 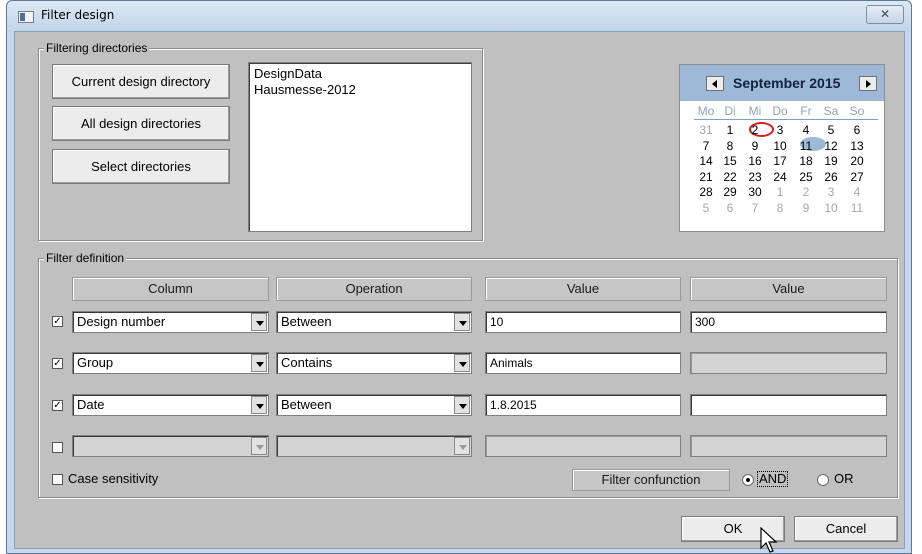 I want to click on column-header: Column, so click(x=170, y=289).